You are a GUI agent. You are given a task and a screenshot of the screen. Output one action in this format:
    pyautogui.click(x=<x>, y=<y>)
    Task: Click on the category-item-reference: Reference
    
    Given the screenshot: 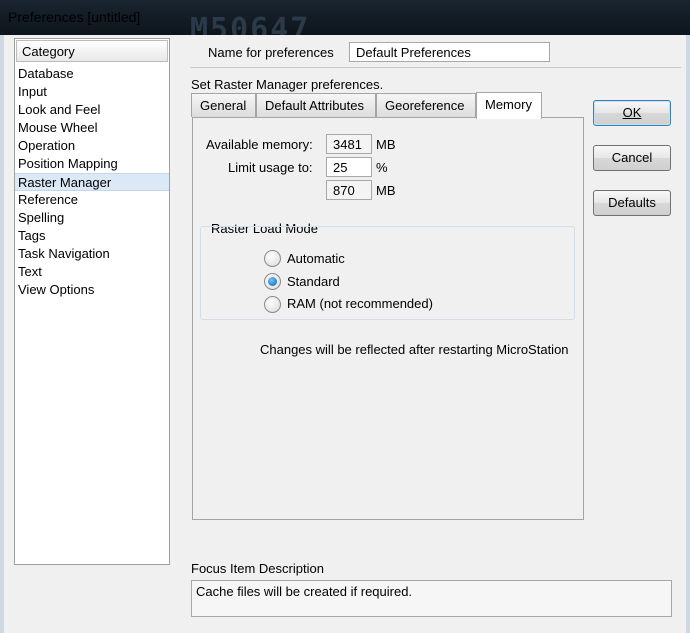 What is the action you would take?
    pyautogui.click(x=92, y=200)
    